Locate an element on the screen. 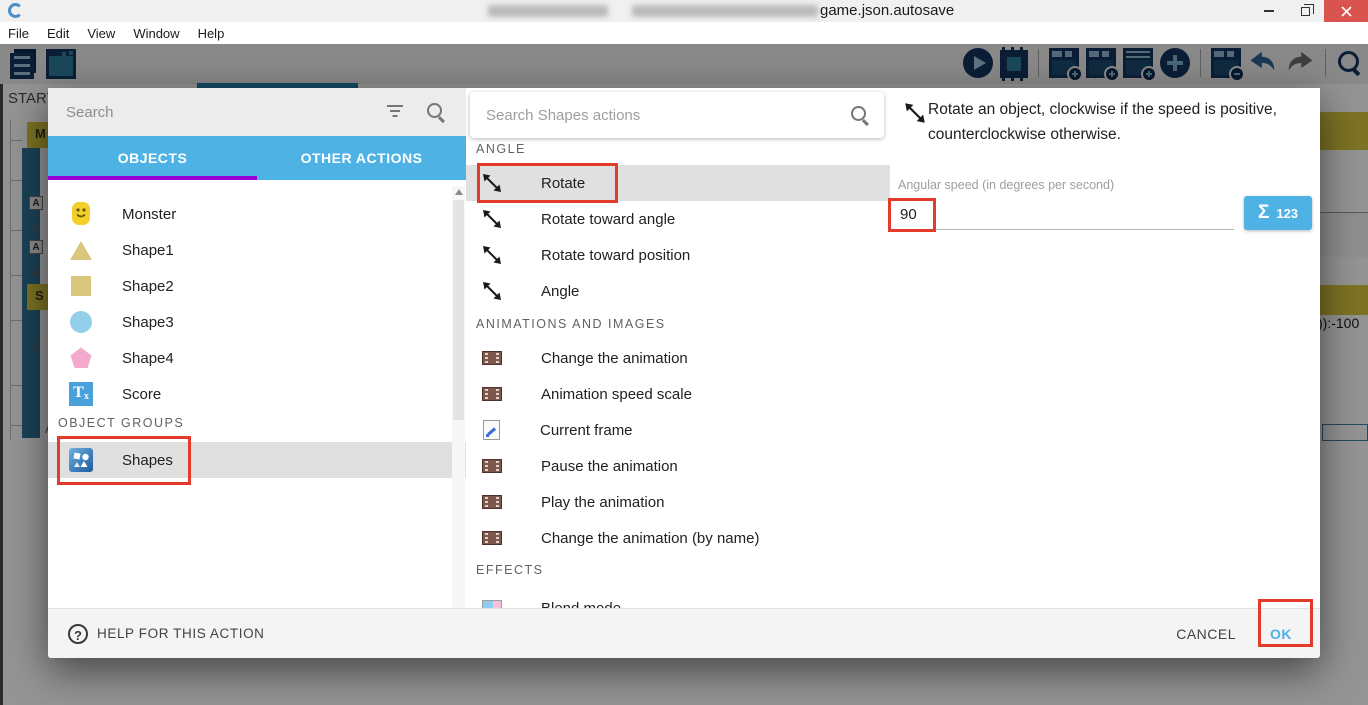 The image size is (1368, 705). action-row-angle: Angle is located at coordinates (675, 291).